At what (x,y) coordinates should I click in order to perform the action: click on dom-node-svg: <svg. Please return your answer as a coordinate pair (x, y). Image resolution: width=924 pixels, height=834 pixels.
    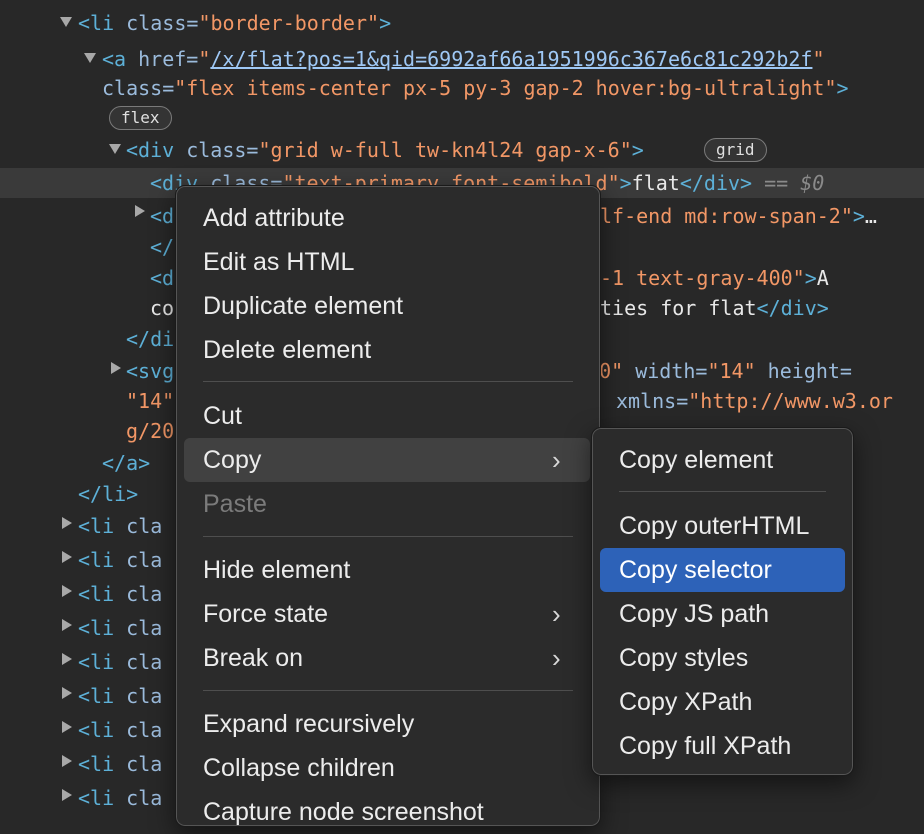
    Looking at the image, I should click on (150, 371).